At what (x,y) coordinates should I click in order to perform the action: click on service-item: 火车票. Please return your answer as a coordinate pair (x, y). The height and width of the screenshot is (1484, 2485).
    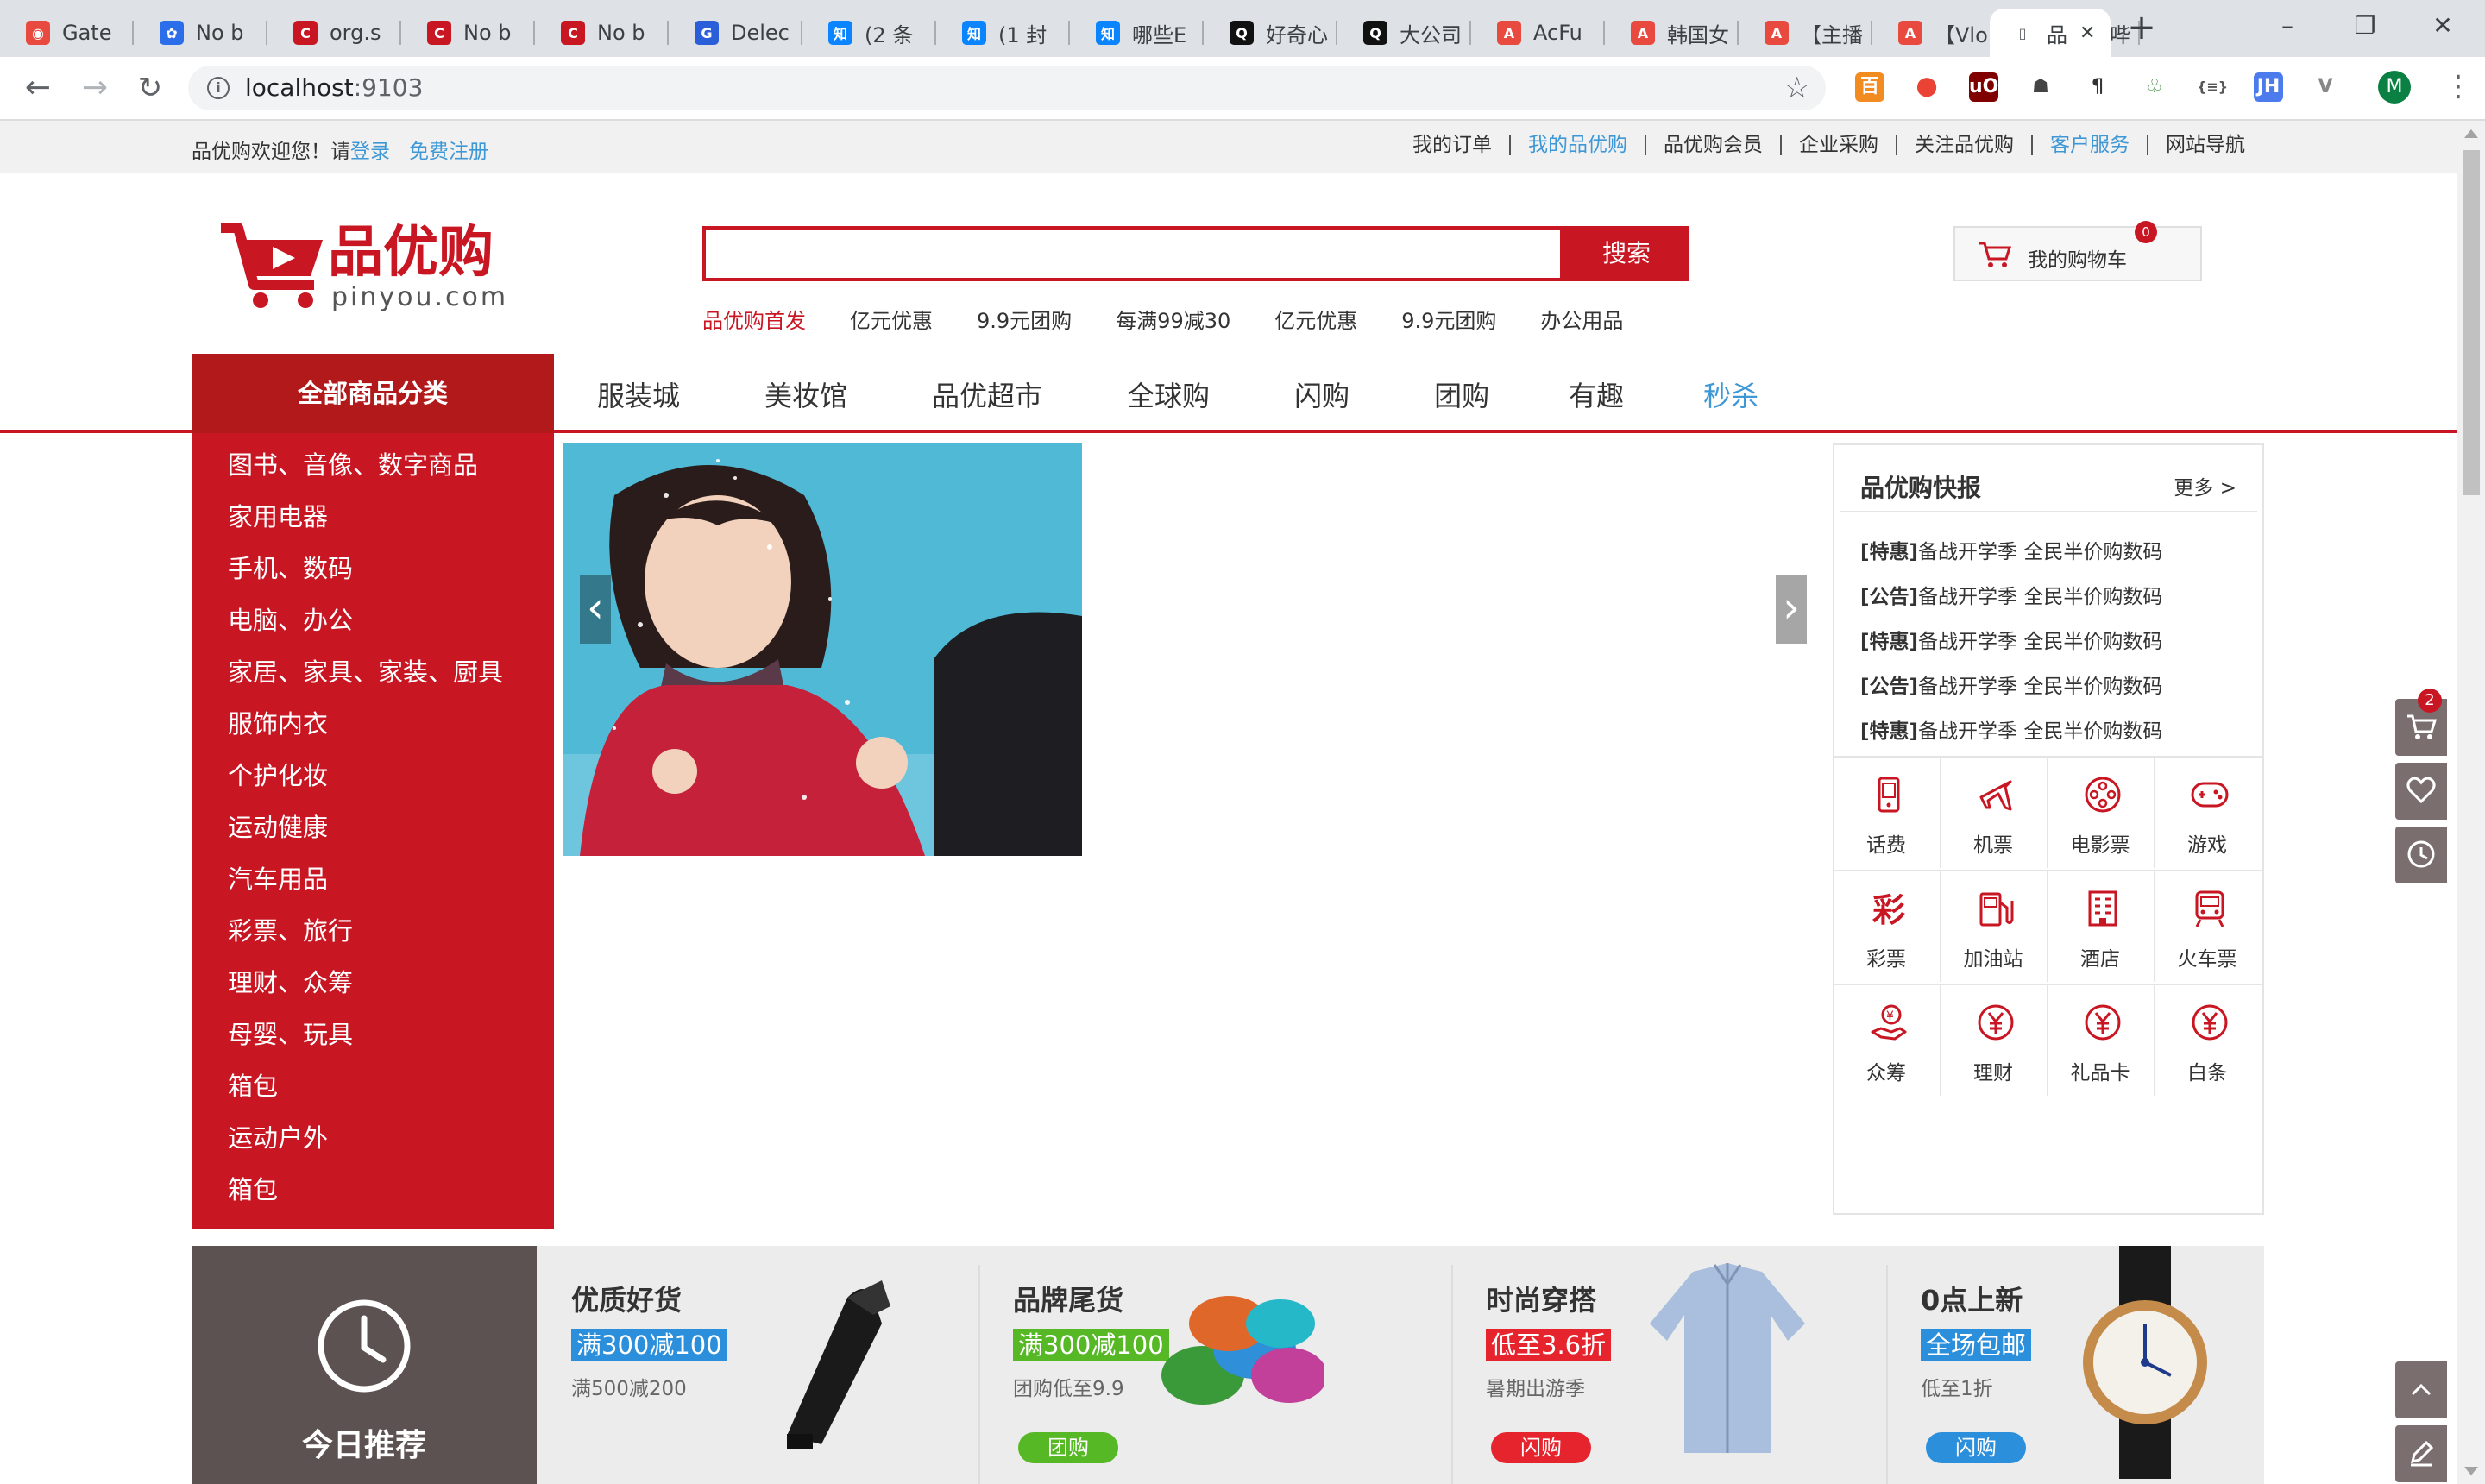
    Looking at the image, I should click on (2208, 926).